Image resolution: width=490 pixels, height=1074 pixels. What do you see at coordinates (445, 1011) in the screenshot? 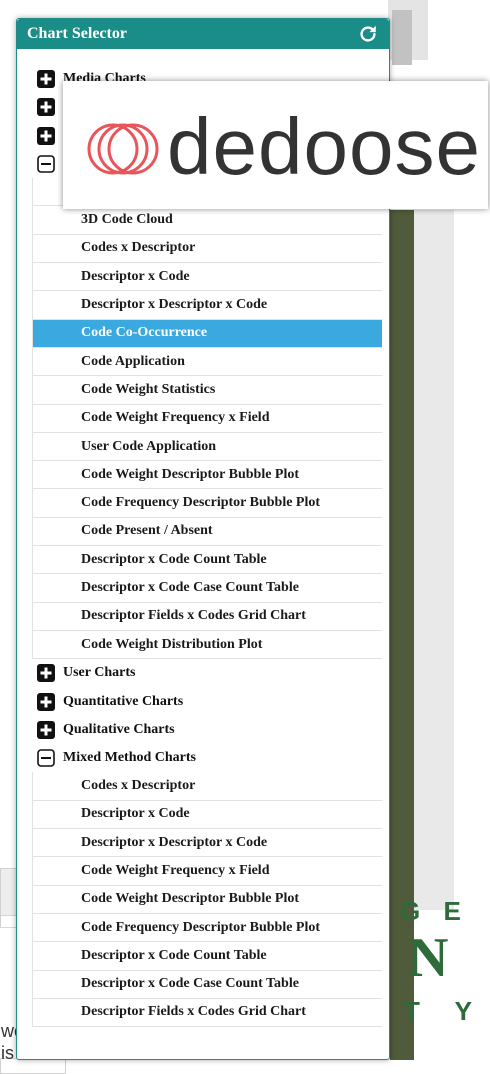
I see `college-text-3: T Y` at bounding box center [445, 1011].